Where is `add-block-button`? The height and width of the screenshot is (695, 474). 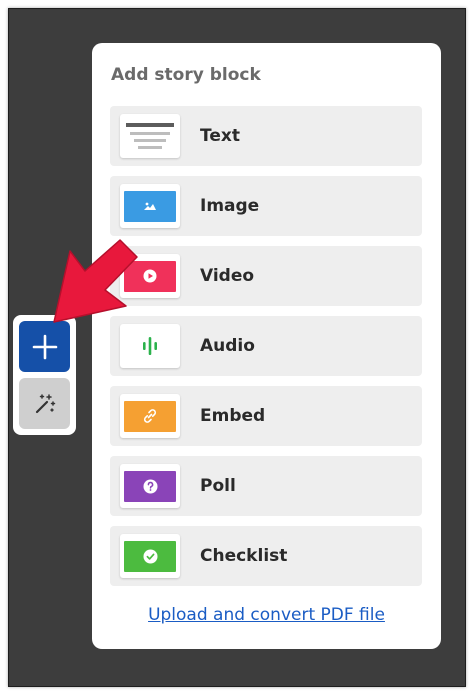 add-block-button is located at coordinates (44, 346).